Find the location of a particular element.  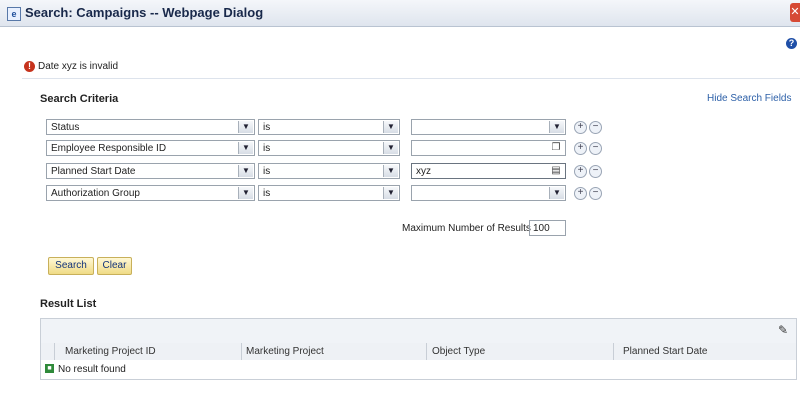

divider is located at coordinates (411, 78).